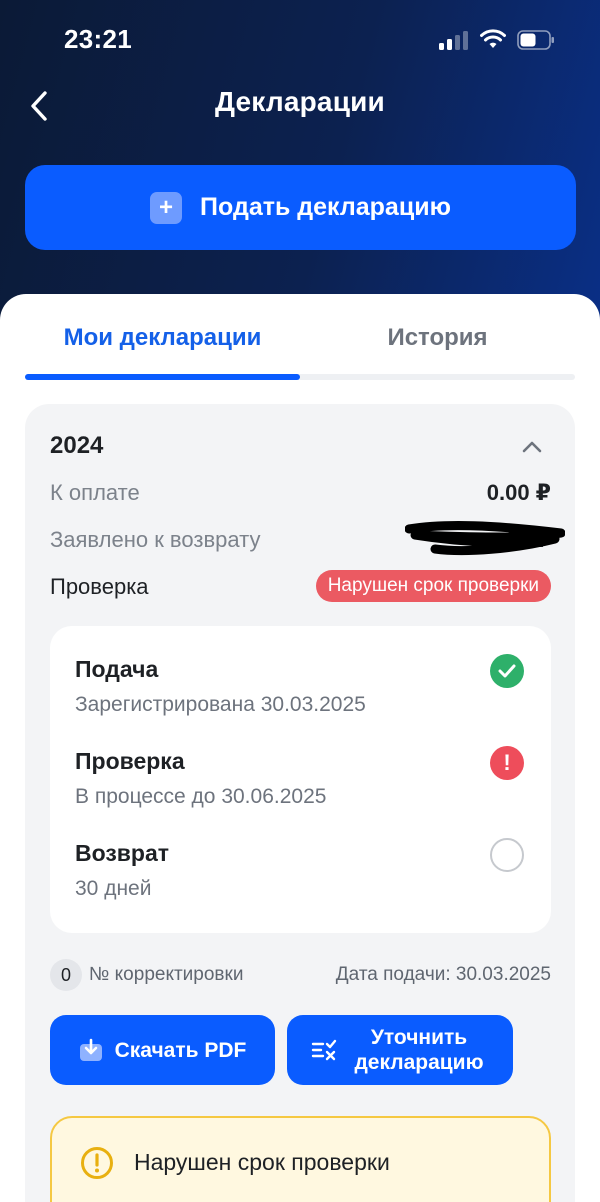 The image size is (600, 1202). What do you see at coordinates (97, 1163) in the screenshot?
I see `warning-icon` at bounding box center [97, 1163].